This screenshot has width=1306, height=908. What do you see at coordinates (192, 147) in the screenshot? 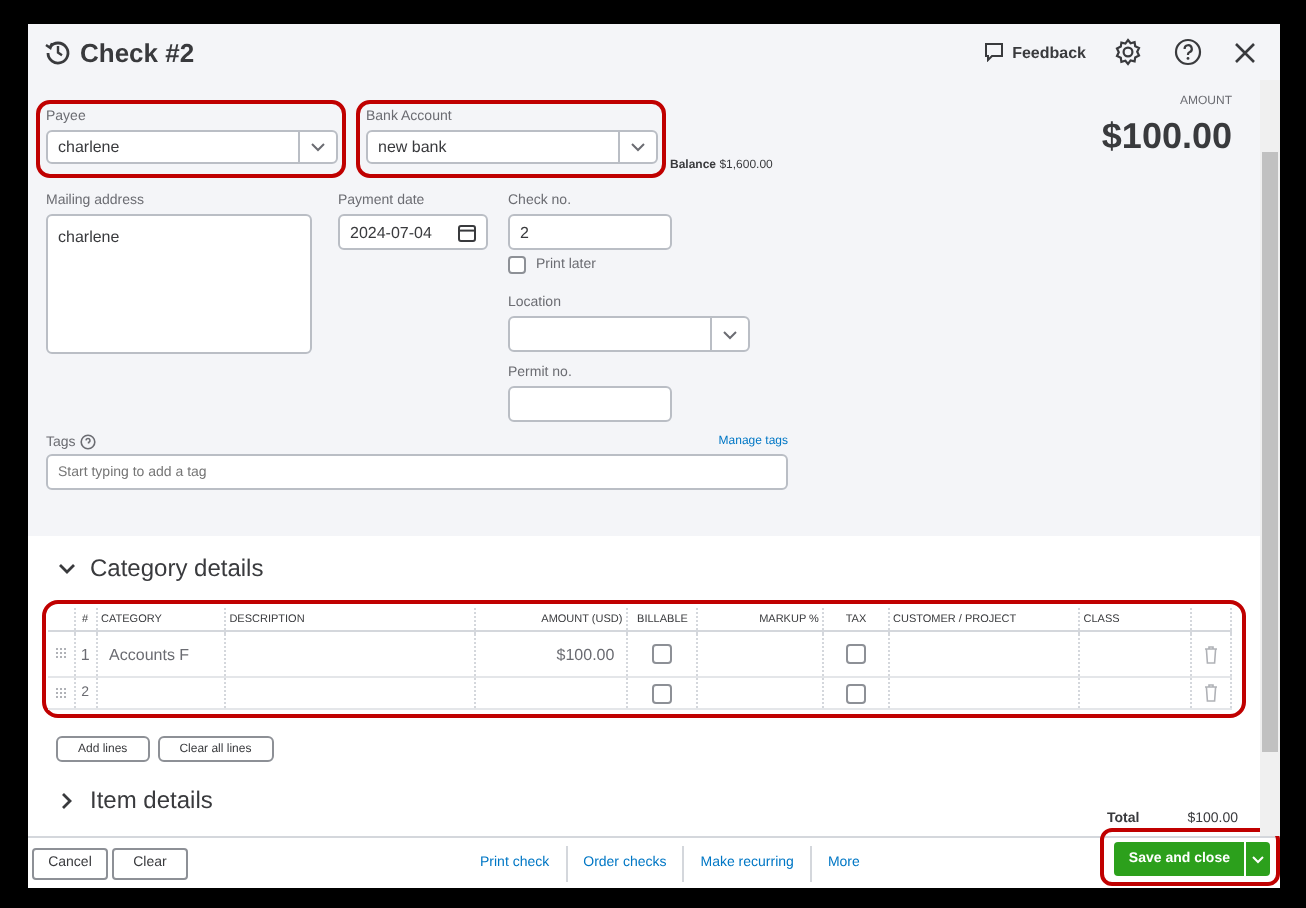
I see `payee-dropdown: charlene` at bounding box center [192, 147].